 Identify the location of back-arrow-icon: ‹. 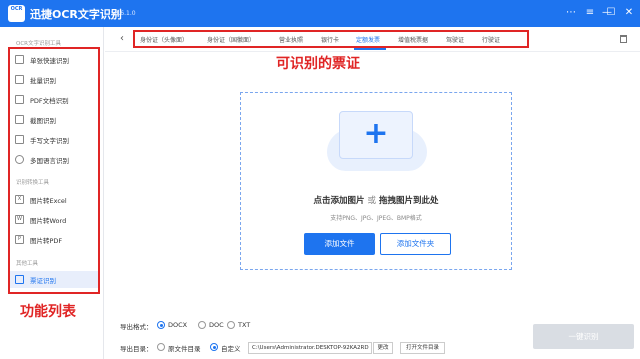
(122, 38).